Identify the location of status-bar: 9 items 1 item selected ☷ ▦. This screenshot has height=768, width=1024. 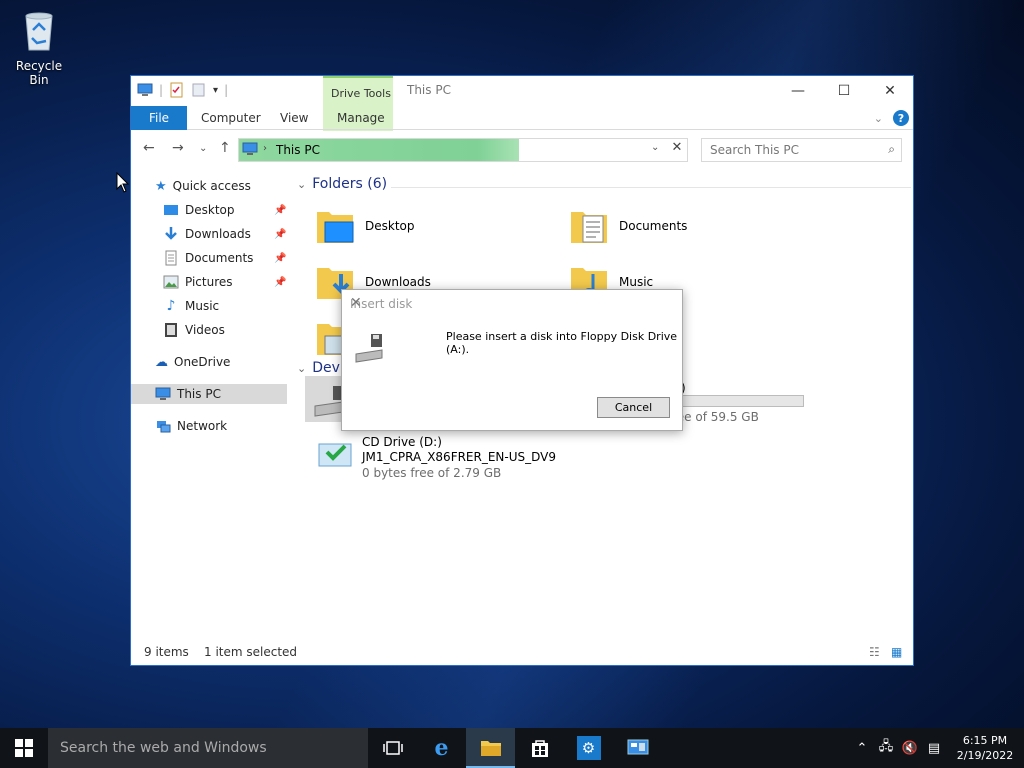
(522, 653).